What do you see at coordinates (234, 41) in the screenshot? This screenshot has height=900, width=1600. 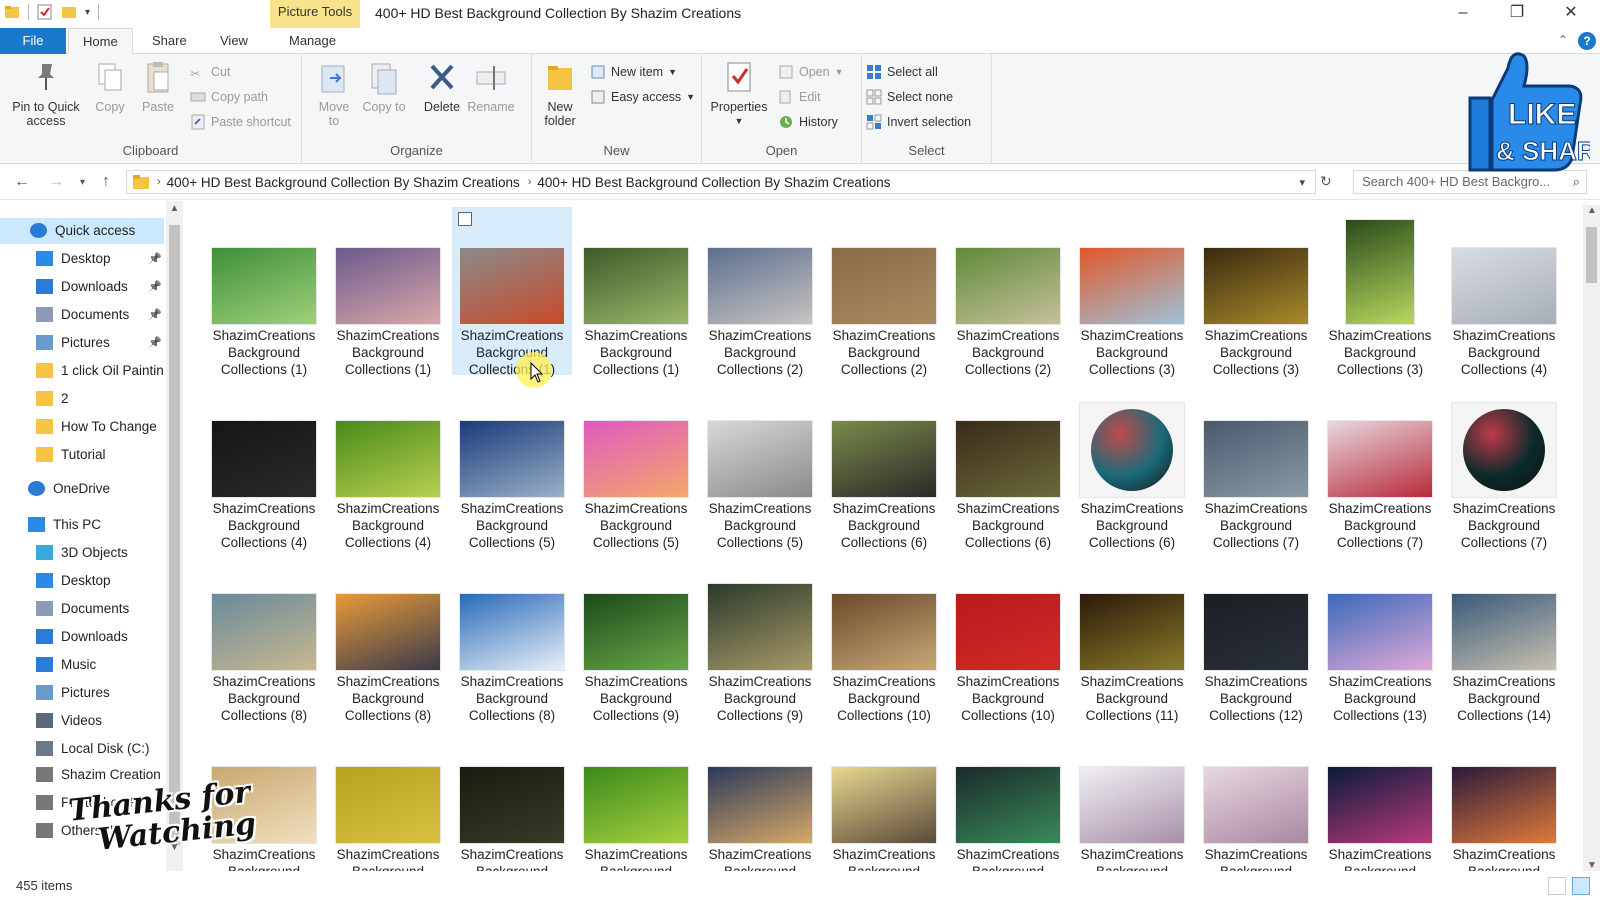 I see `tab-view: View` at bounding box center [234, 41].